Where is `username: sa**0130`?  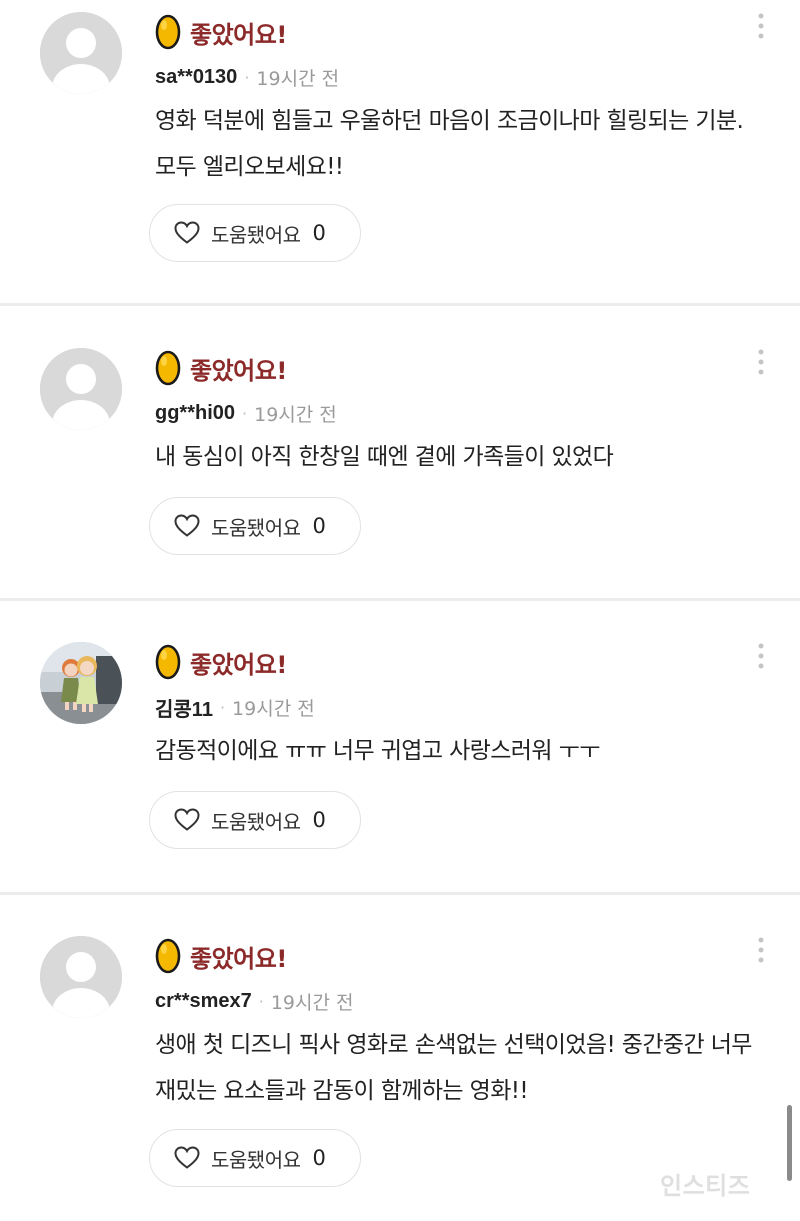
username: sa**0130 is located at coordinates (196, 77).